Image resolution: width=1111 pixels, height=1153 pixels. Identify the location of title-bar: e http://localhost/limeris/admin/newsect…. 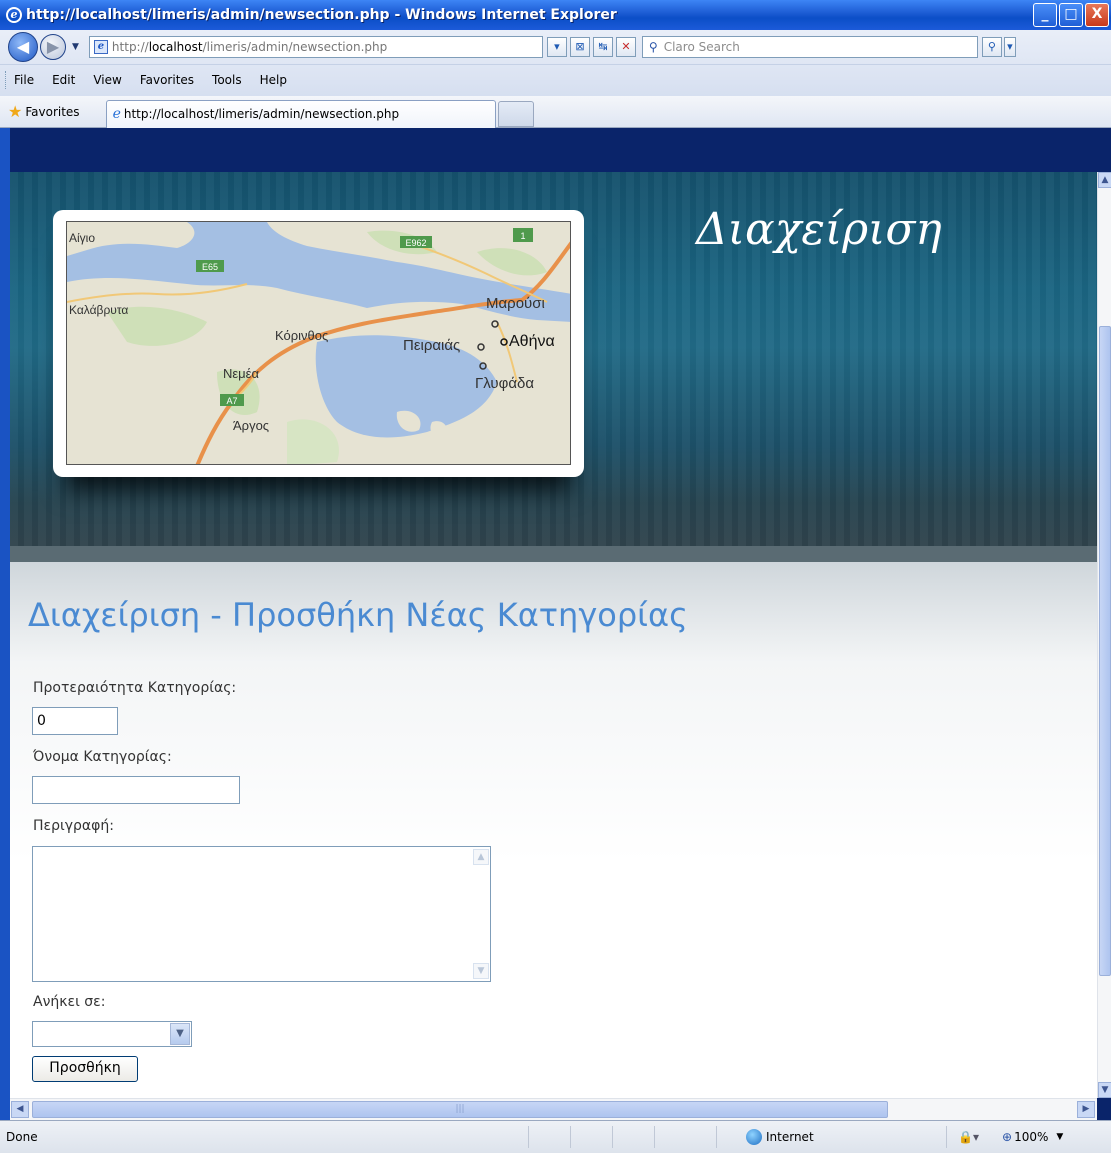
(555, 15).